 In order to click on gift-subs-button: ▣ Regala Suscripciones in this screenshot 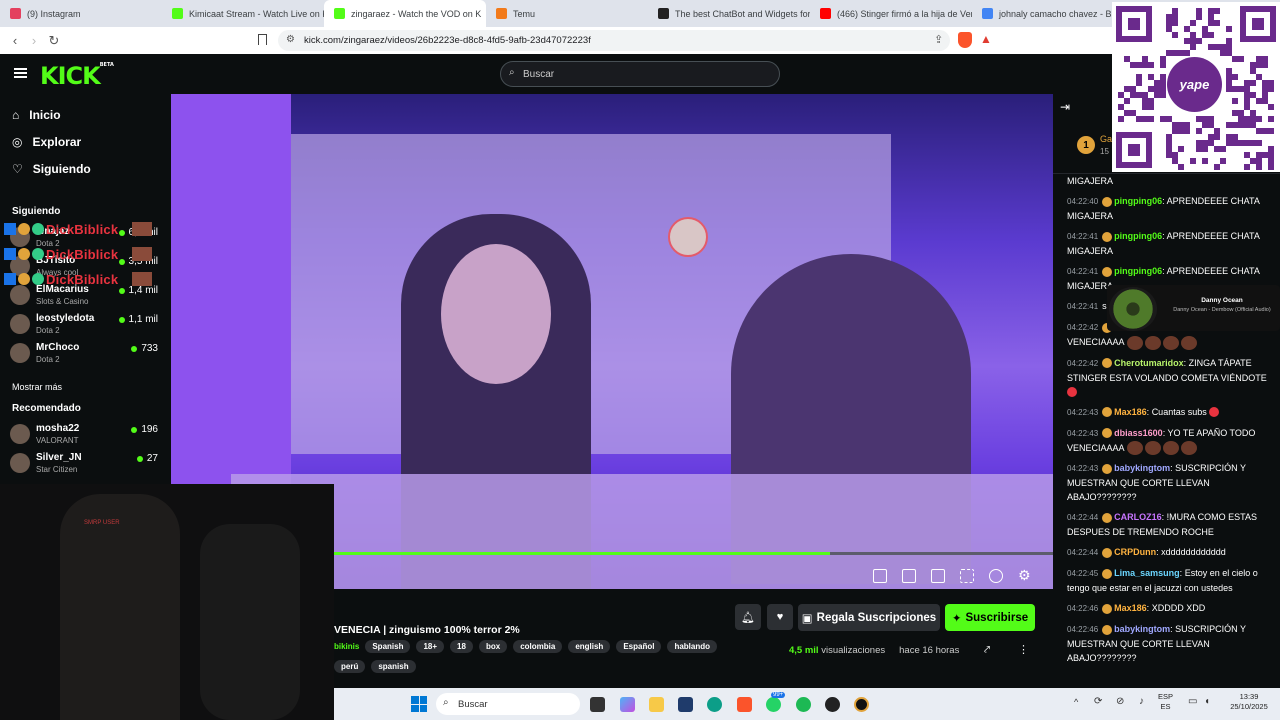, I will do `click(869, 617)`.